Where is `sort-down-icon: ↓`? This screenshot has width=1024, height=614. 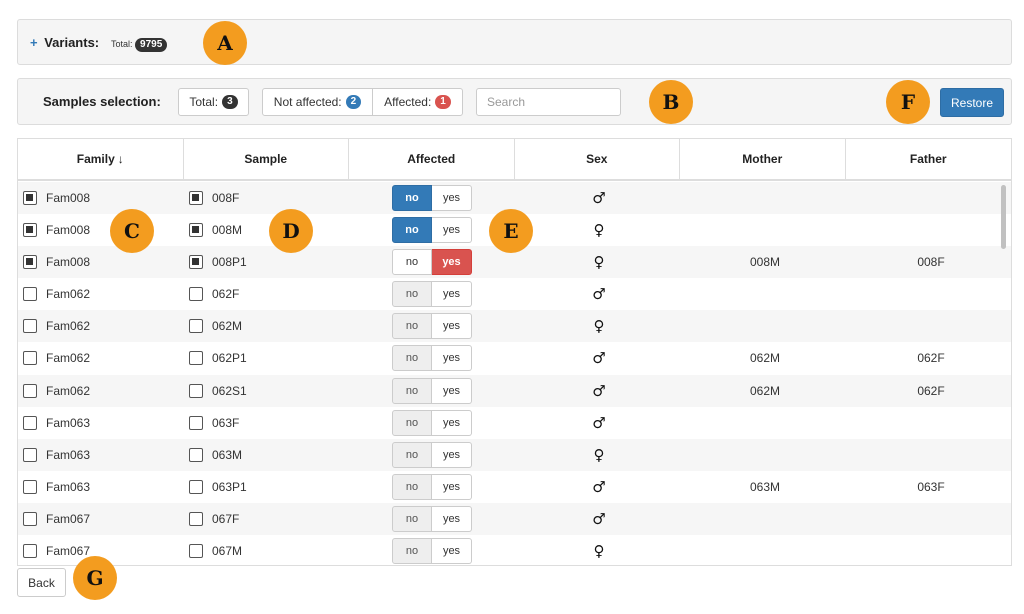
sort-down-icon: ↓ is located at coordinates (121, 159).